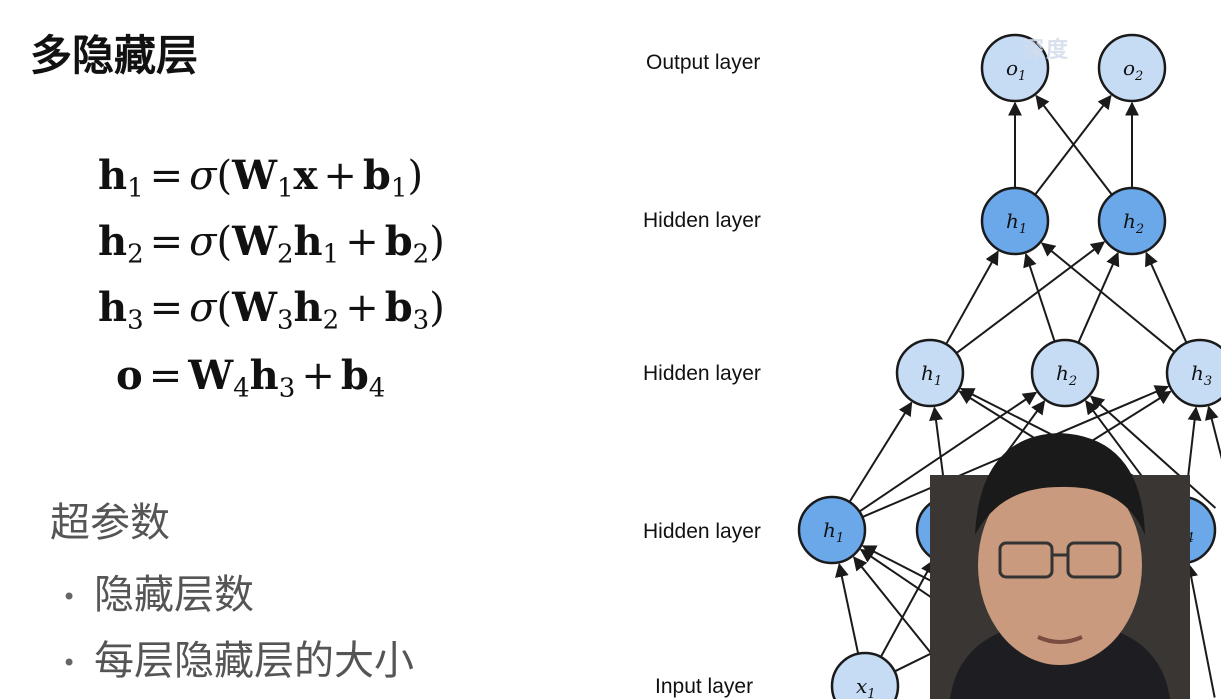  What do you see at coordinates (1060, 566) in the screenshot?
I see `presenter-video-overlay` at bounding box center [1060, 566].